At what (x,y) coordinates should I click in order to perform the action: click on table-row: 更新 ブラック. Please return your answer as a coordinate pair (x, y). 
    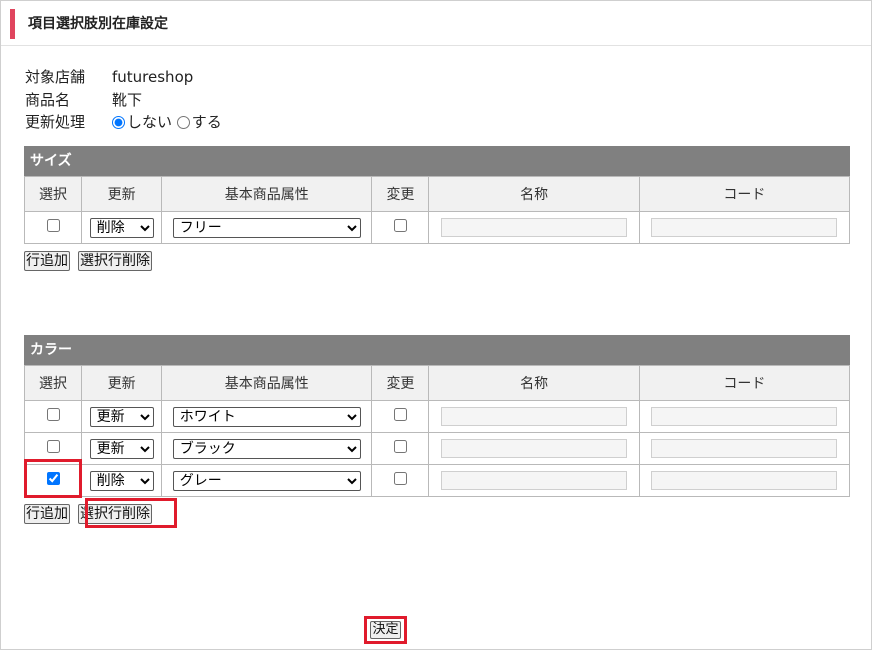
    Looking at the image, I should click on (437, 448).